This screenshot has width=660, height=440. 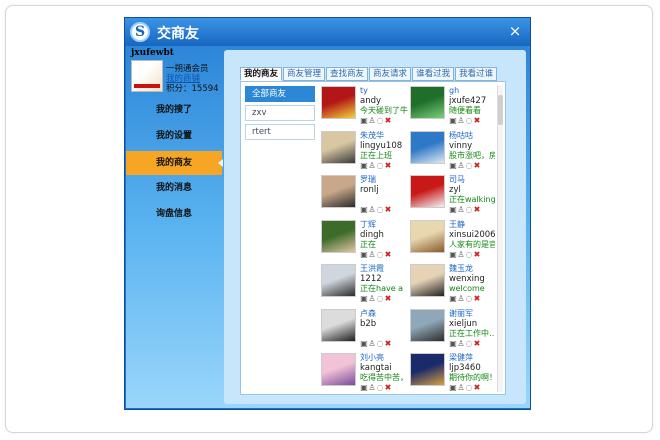 I want to click on friend-card: 谢丽军 xieljun 正在工作中… ▣♙◌✖, so click(x=452, y=331).